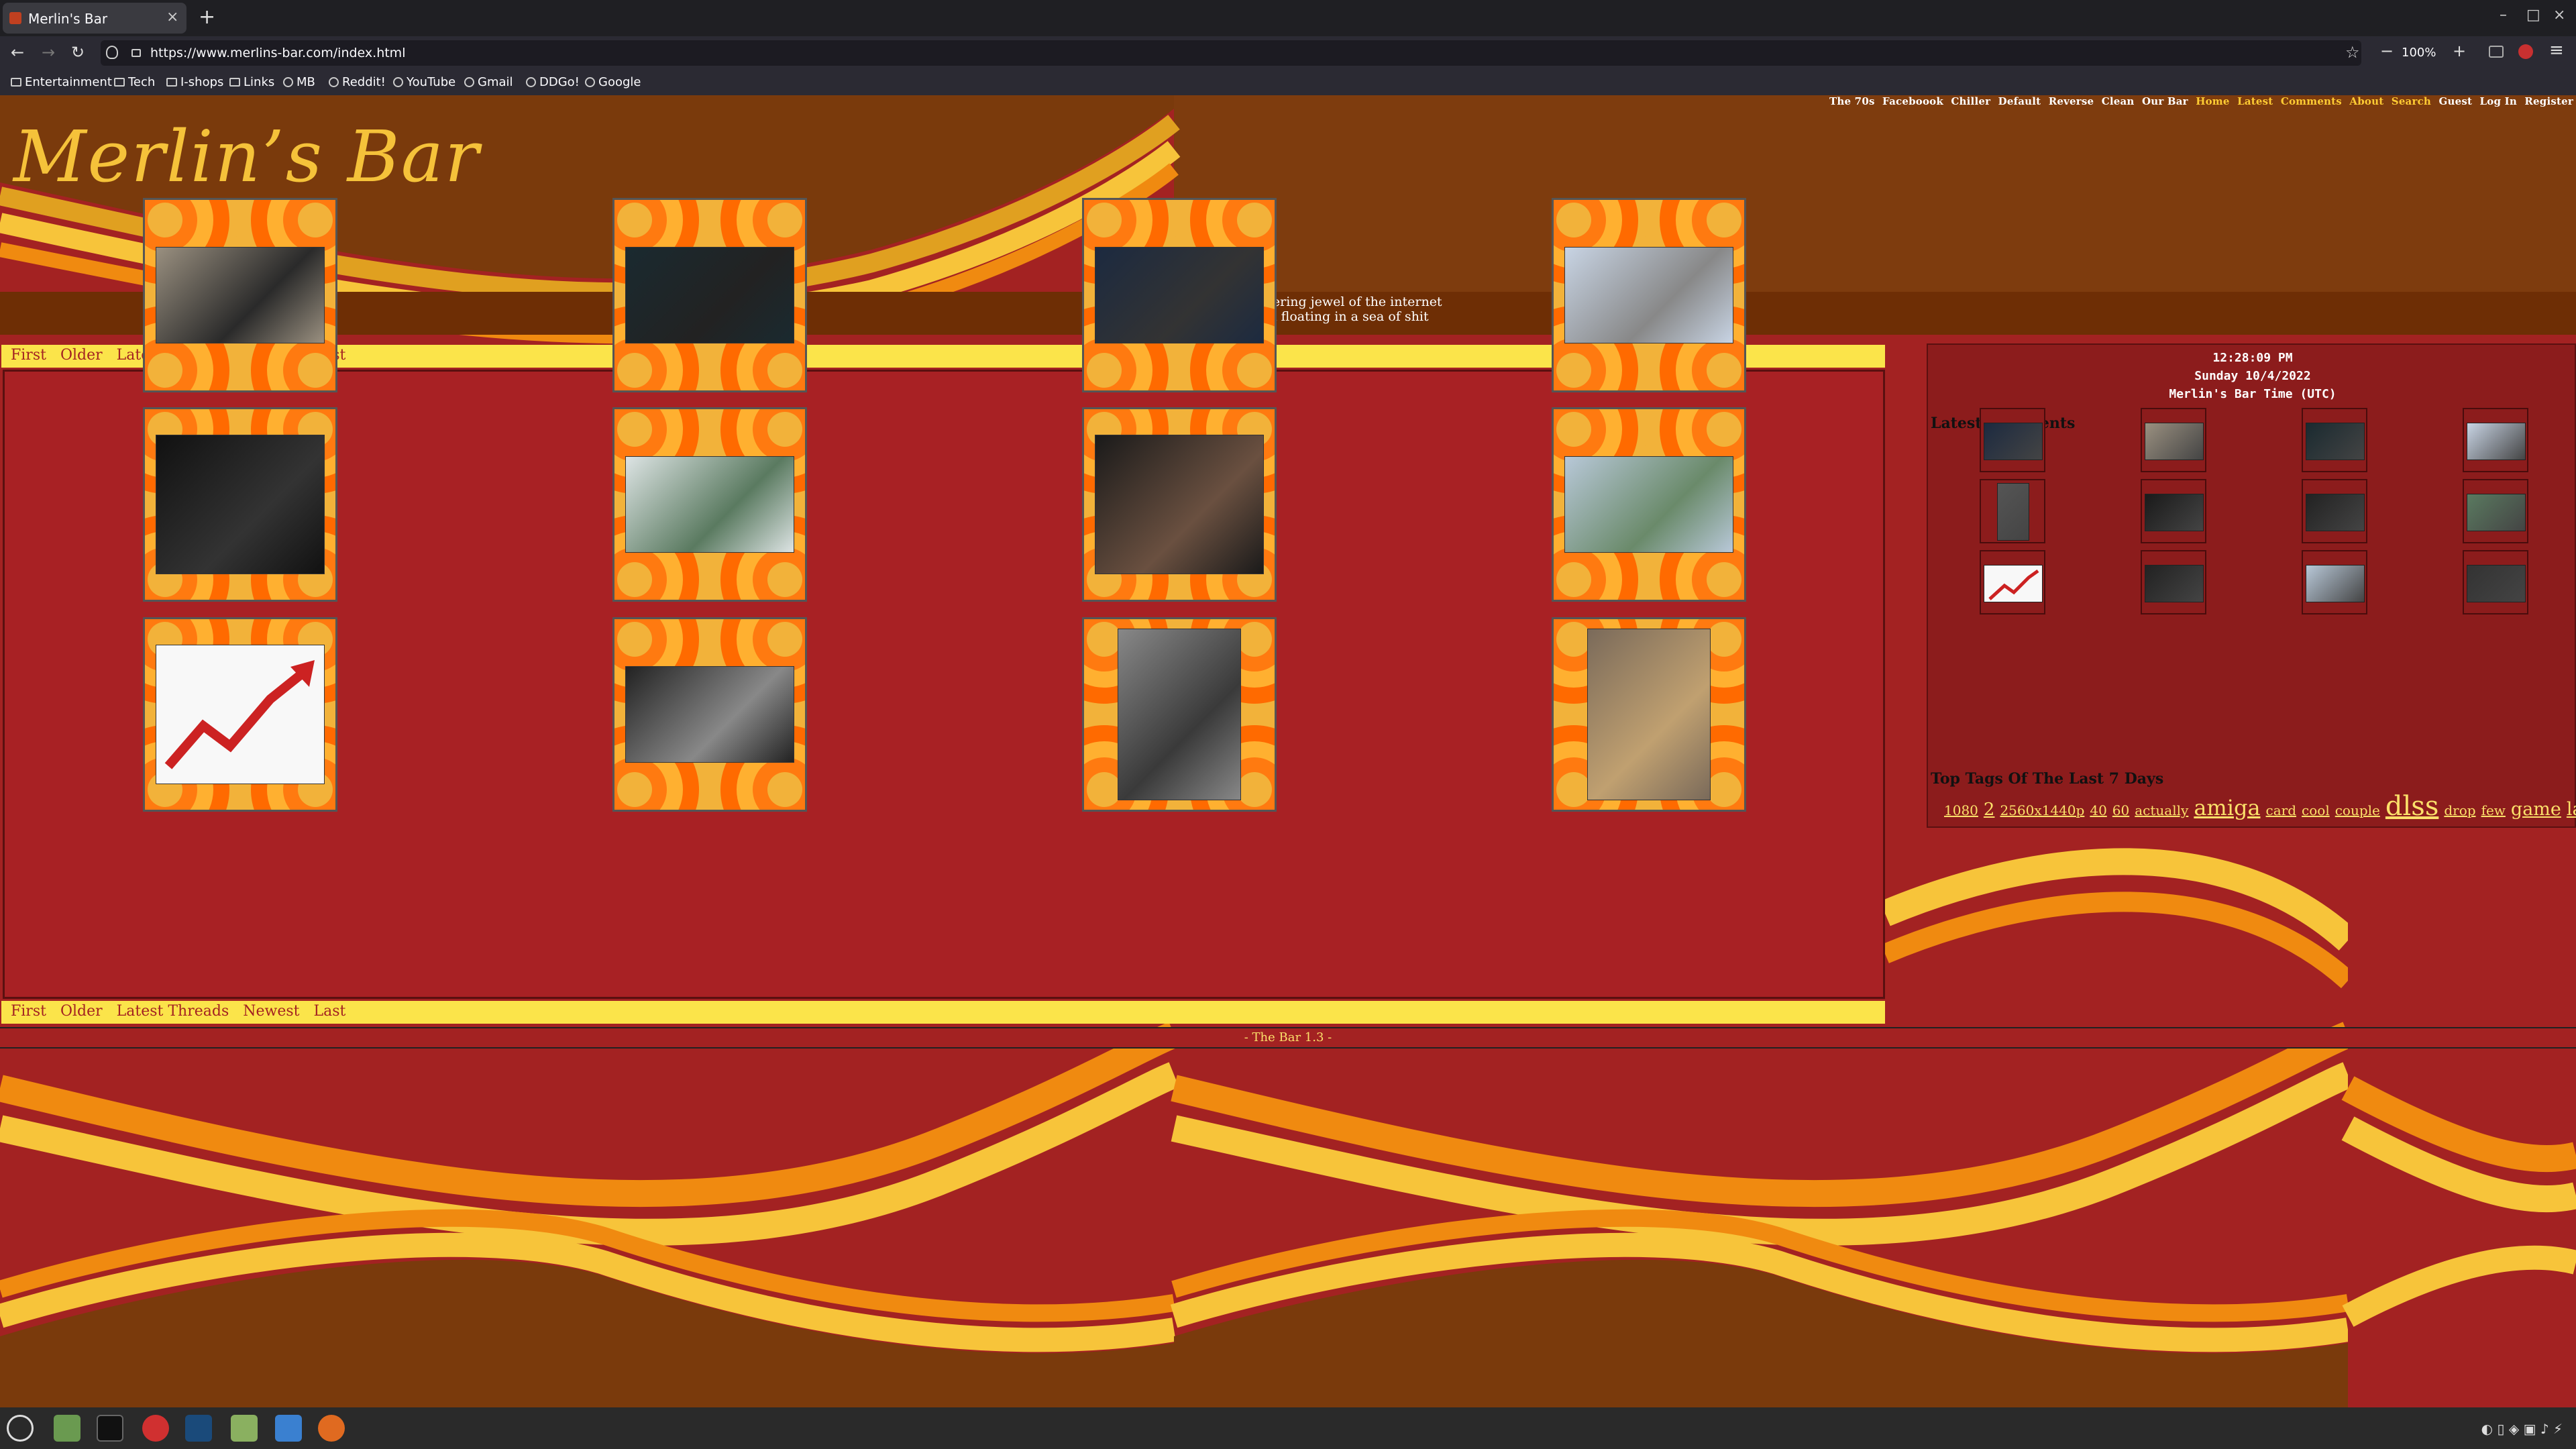 This screenshot has height=1449, width=2576. What do you see at coordinates (277, 53) in the screenshot?
I see `url-text: https://www.merlins-bar.com/index.html` at bounding box center [277, 53].